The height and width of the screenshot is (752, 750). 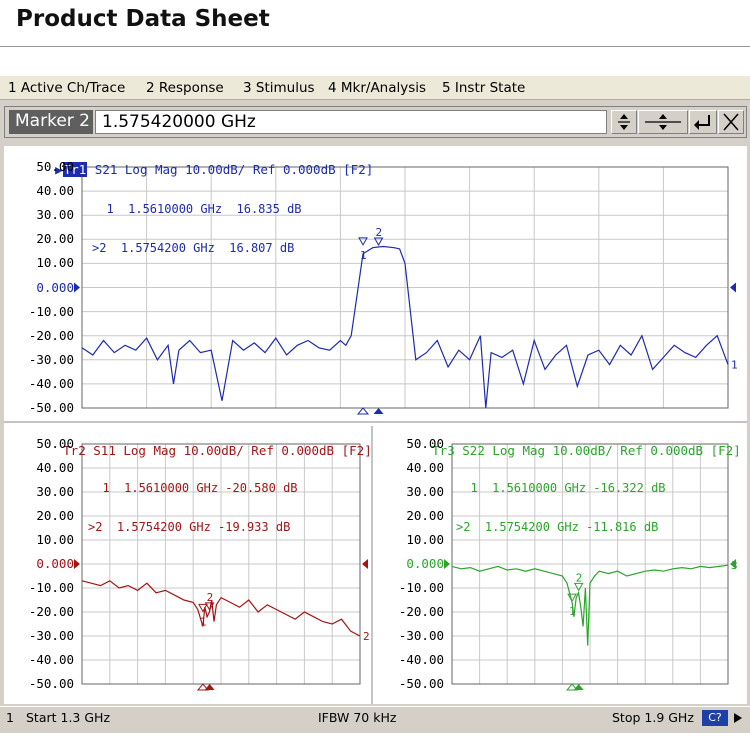 I want to click on tr1-y-tick-label: 0.000, so click(x=55, y=287).